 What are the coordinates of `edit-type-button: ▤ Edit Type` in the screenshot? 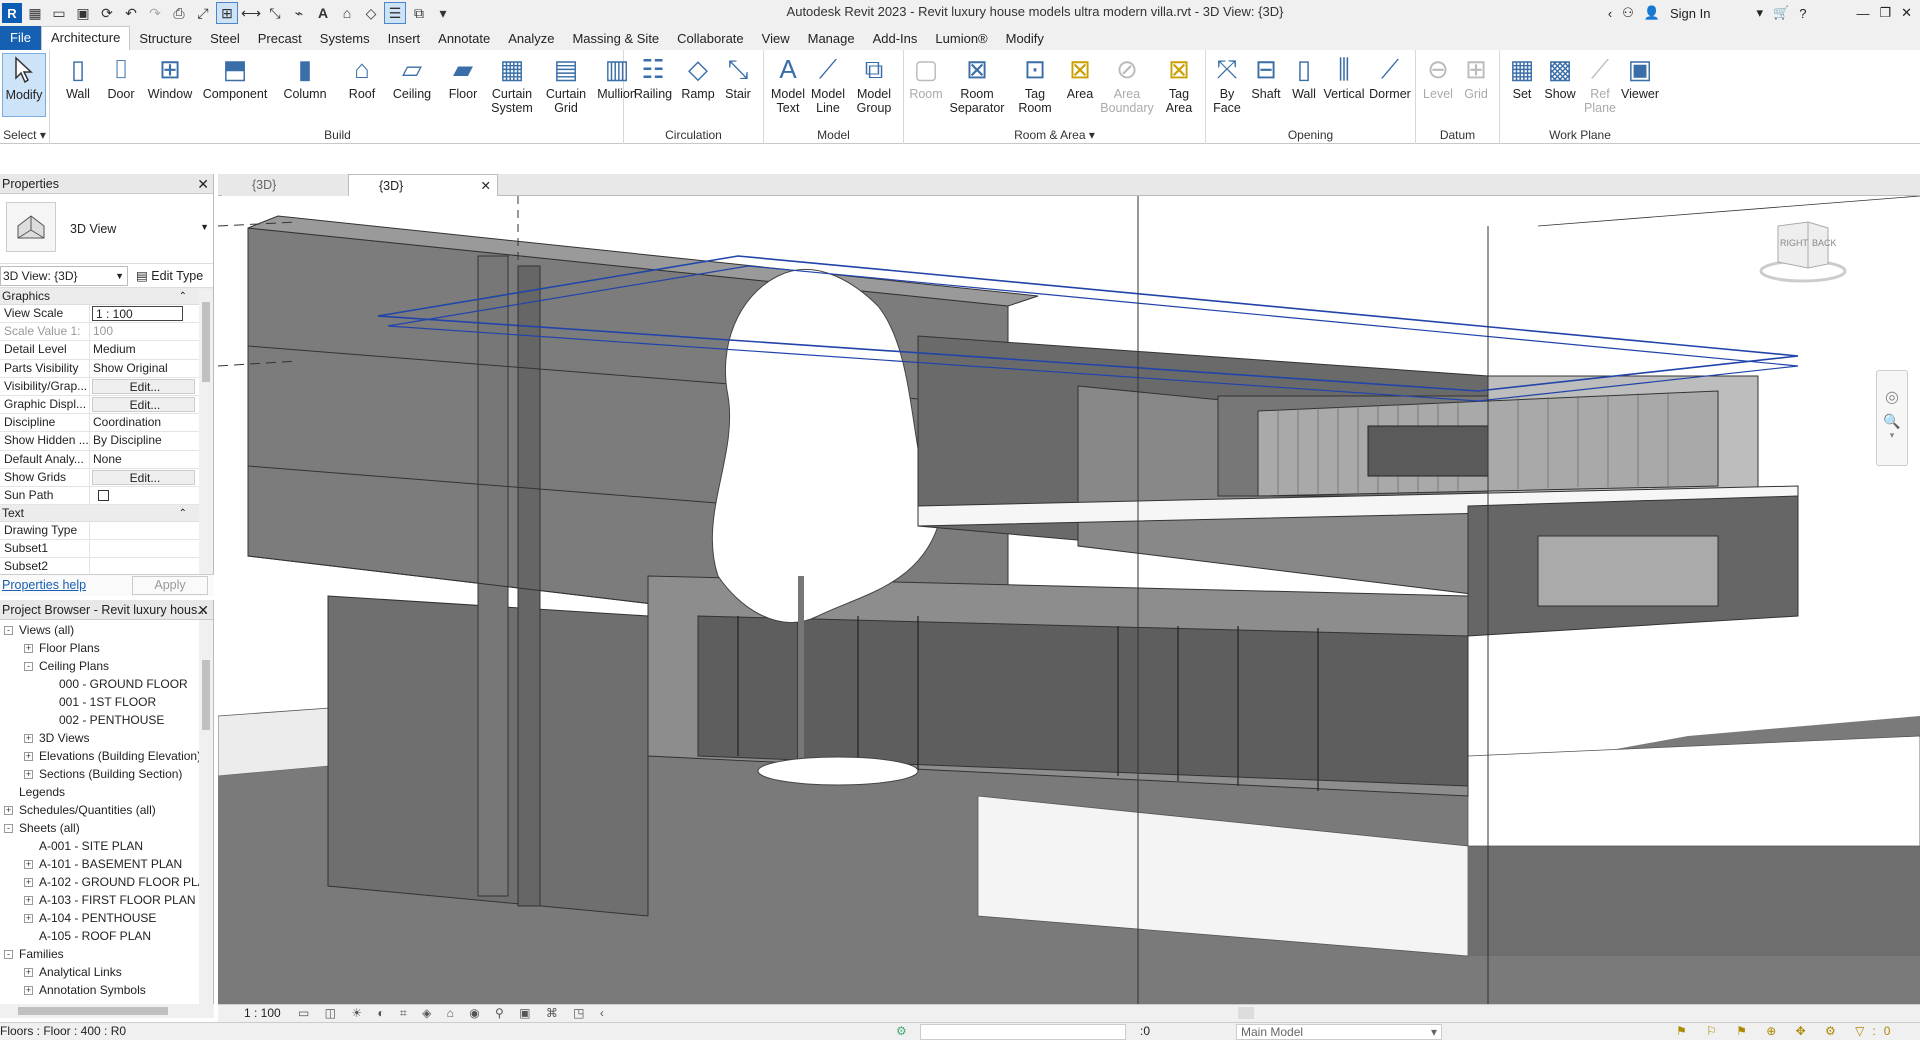 It's located at (169, 276).